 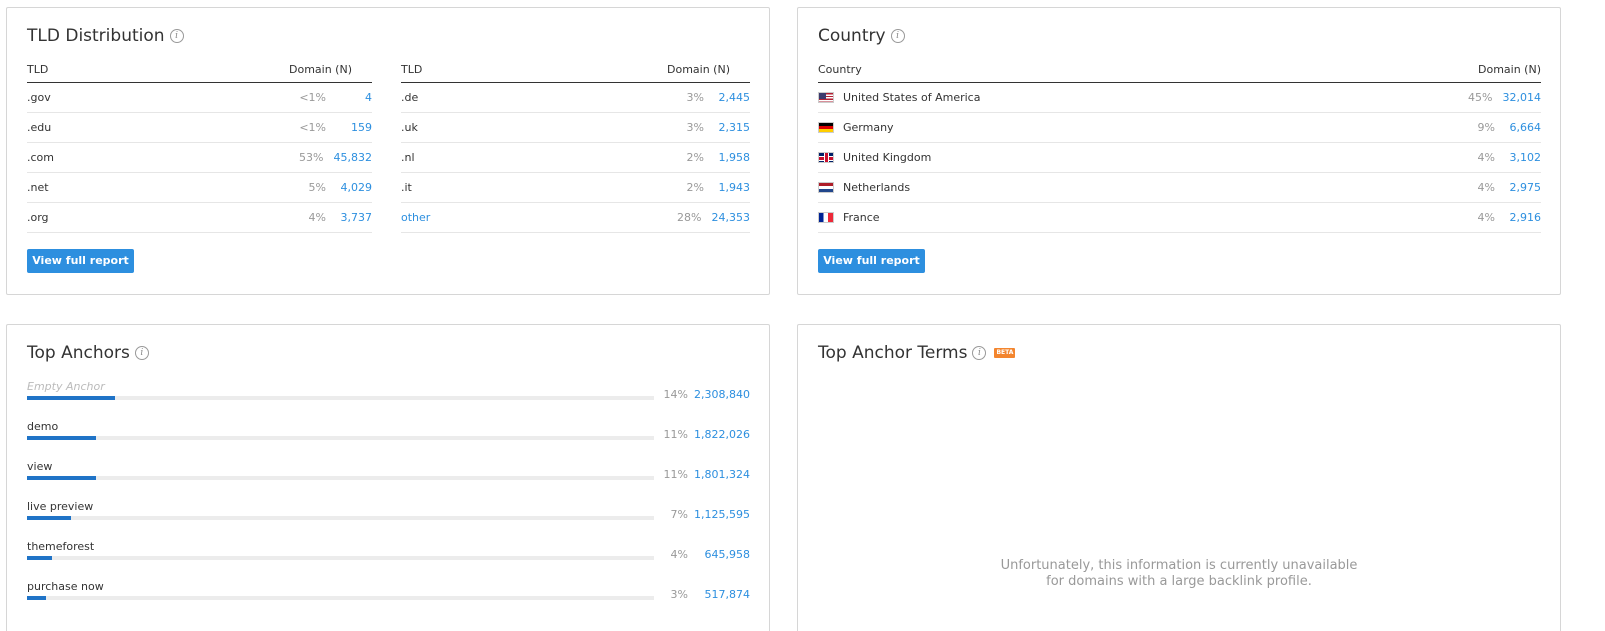 What do you see at coordinates (354, 97) in the screenshot?
I see `tld-domain-count-link: 4` at bounding box center [354, 97].